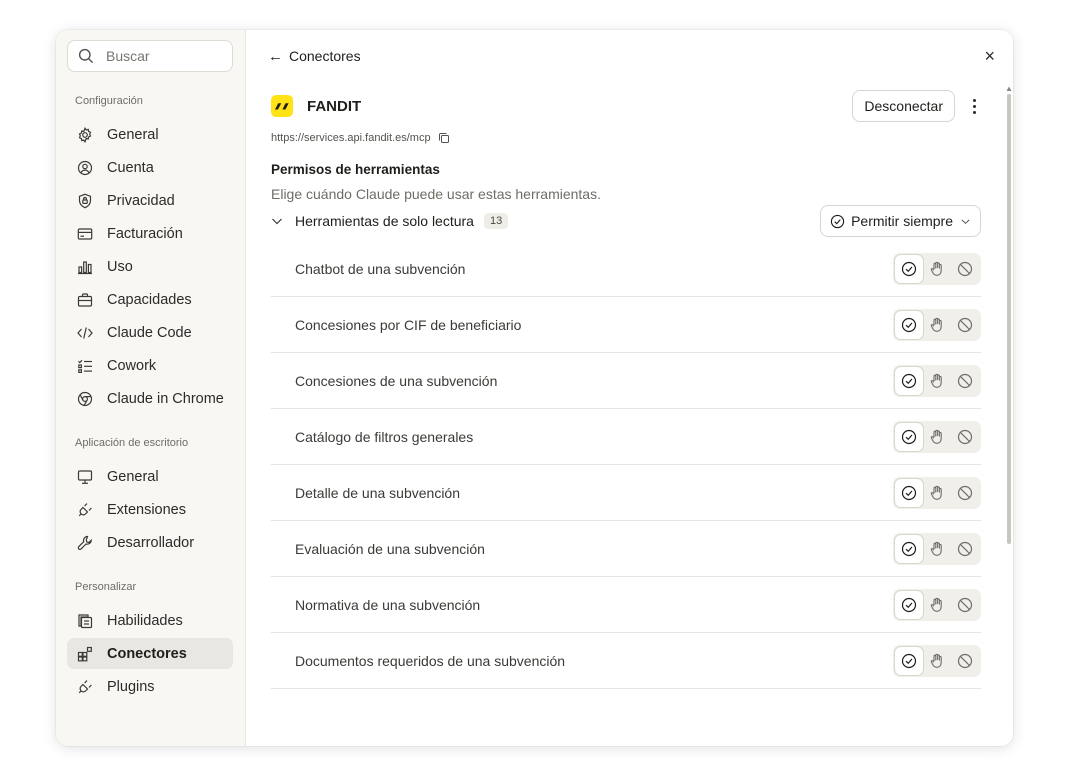 The height and width of the screenshot is (777, 1069). Describe the element at coordinates (132, 443) in the screenshot. I see `section-title-aplicacion: Aplicación de escritorio` at that location.